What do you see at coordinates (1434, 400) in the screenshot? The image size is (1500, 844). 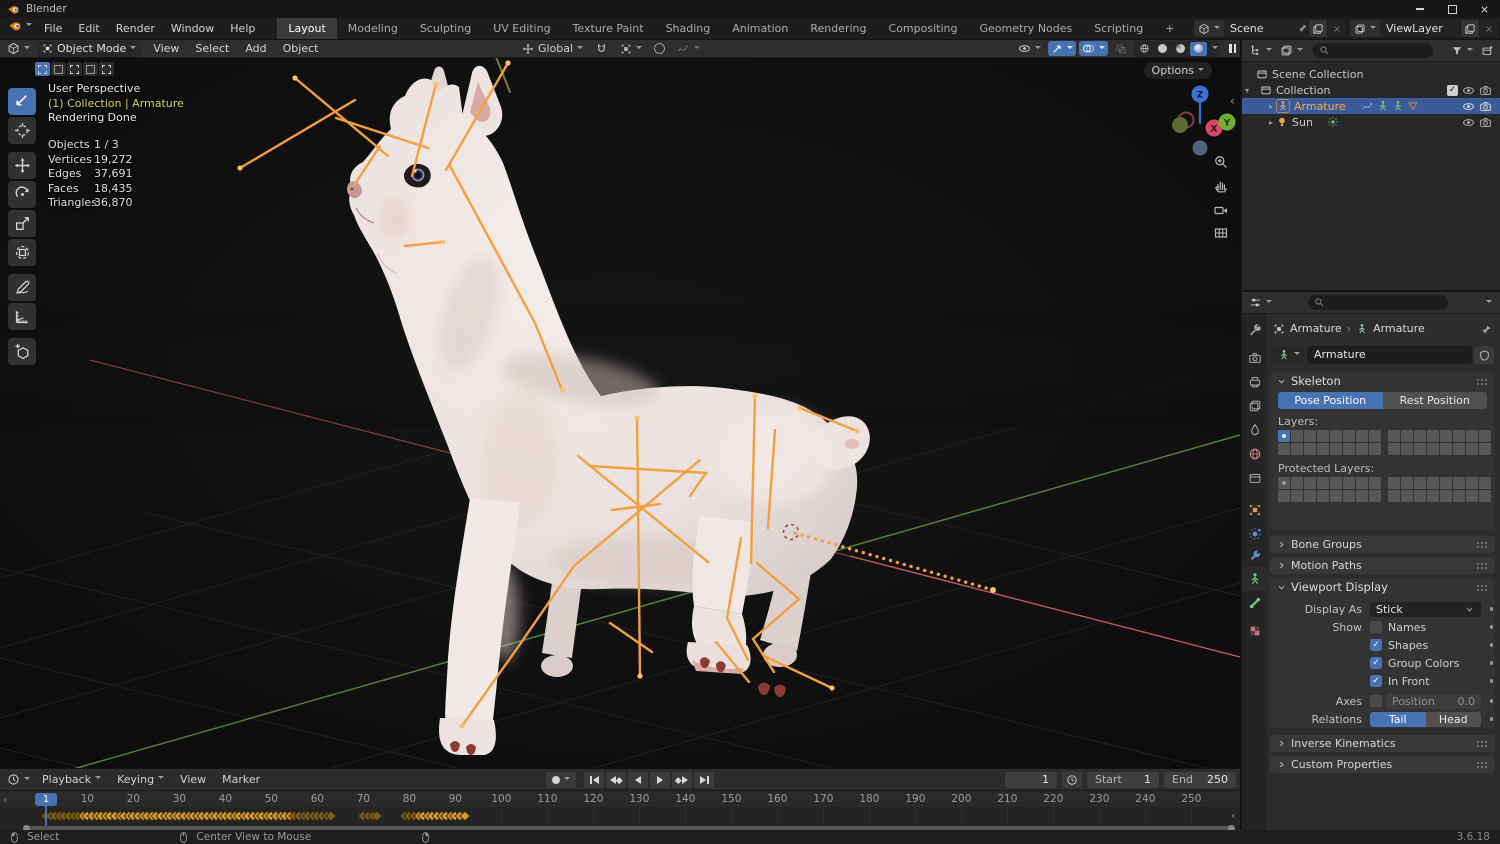 I see `rest-position-button: Rest Position` at bounding box center [1434, 400].